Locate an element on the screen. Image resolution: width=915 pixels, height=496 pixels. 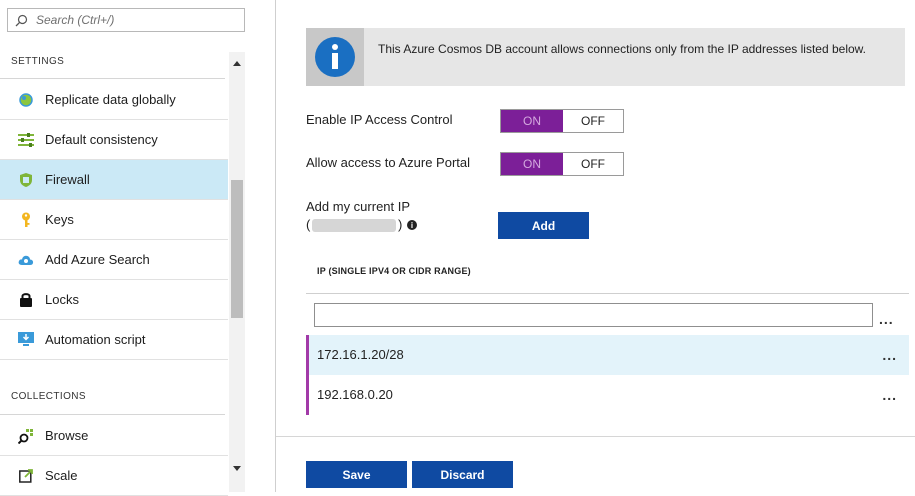
menu-item-label: Default consistency is located at coordinates (101, 139).